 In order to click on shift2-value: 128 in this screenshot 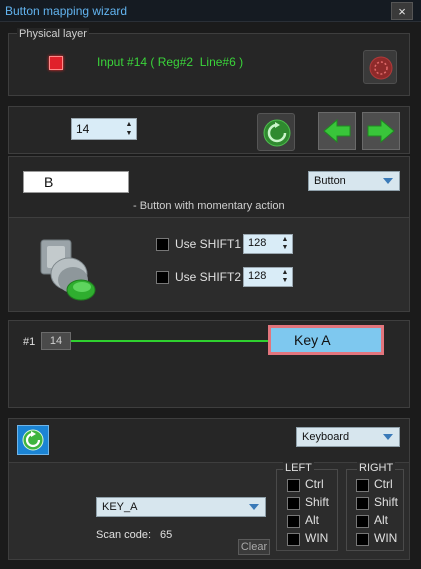, I will do `click(257, 276)`.